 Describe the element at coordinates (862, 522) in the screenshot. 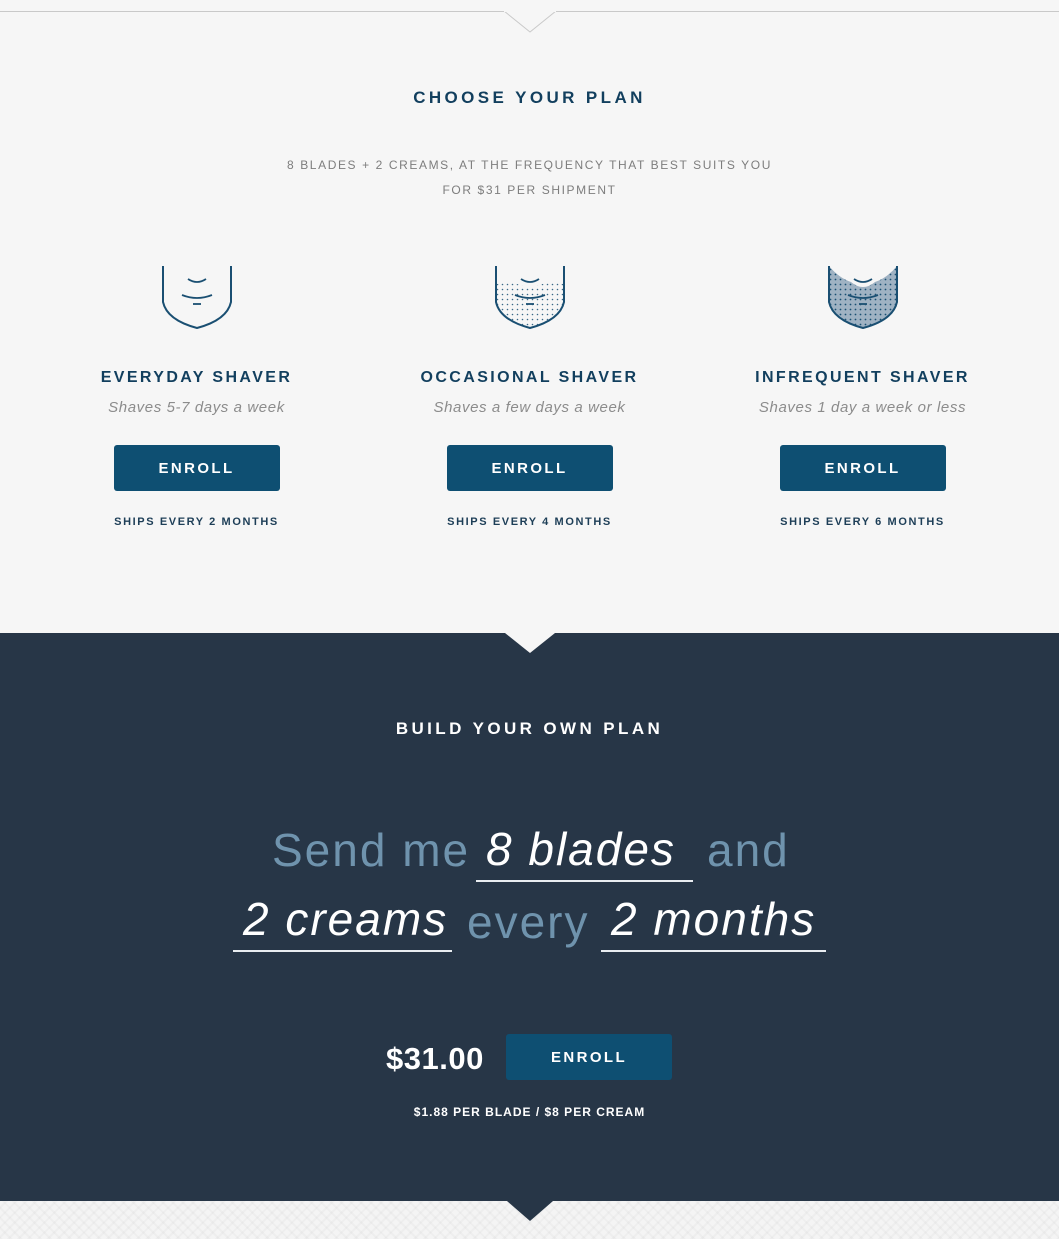

I see `ships-frequency-label: SHIPS EVERY 6 MONTHS` at that location.